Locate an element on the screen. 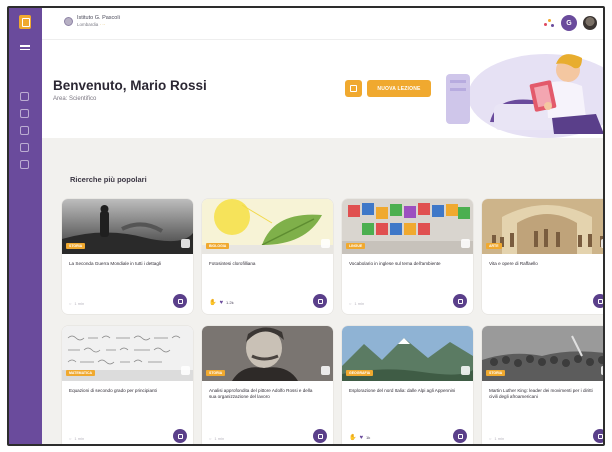 The image size is (612, 452). book-icon is located at coordinates (24, 130).